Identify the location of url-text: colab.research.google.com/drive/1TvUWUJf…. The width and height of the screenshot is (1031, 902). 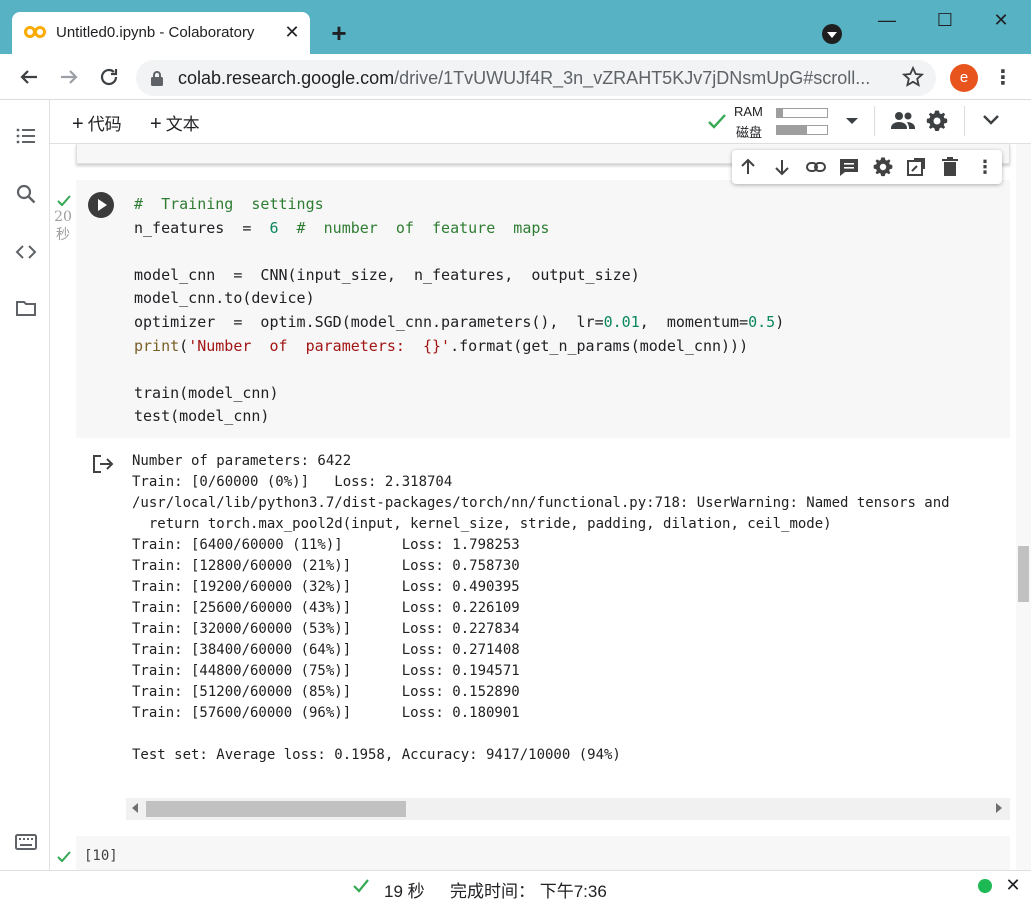
(533, 78).